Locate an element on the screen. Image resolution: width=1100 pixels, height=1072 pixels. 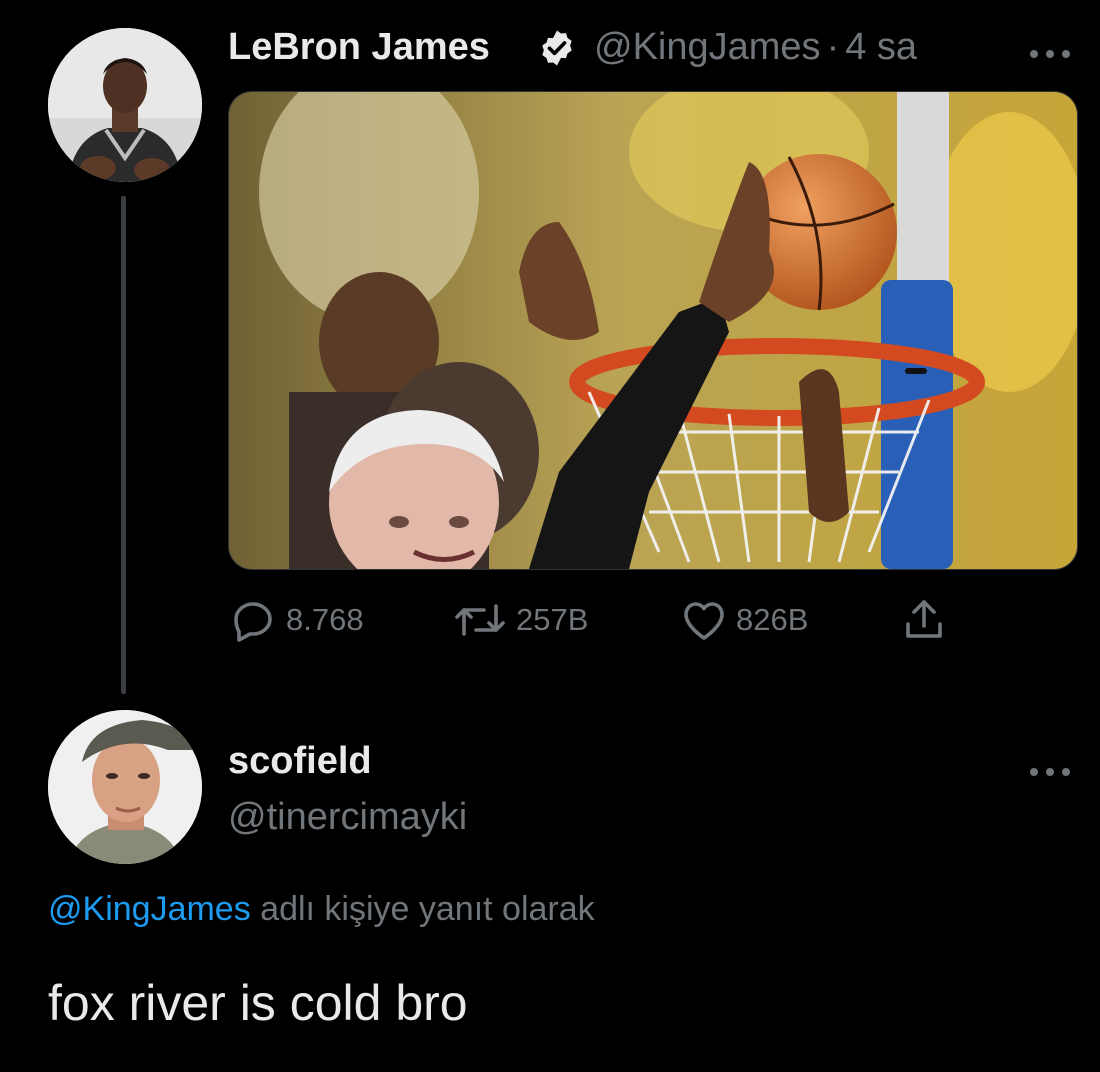
reply-author-name: scofield is located at coordinates (300, 761).